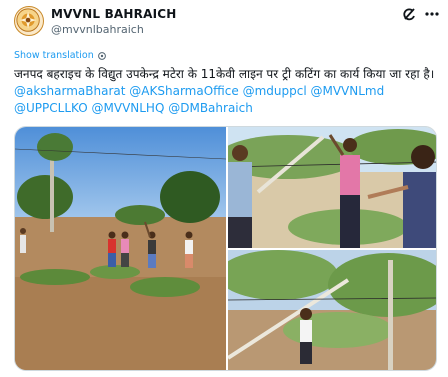  I want to click on account-handle: @mvvnlbahraich, so click(97, 29).